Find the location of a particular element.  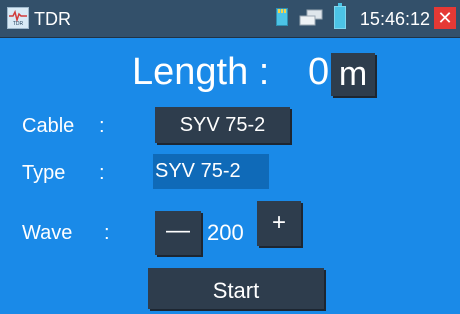

close-button: ✕ is located at coordinates (445, 18).